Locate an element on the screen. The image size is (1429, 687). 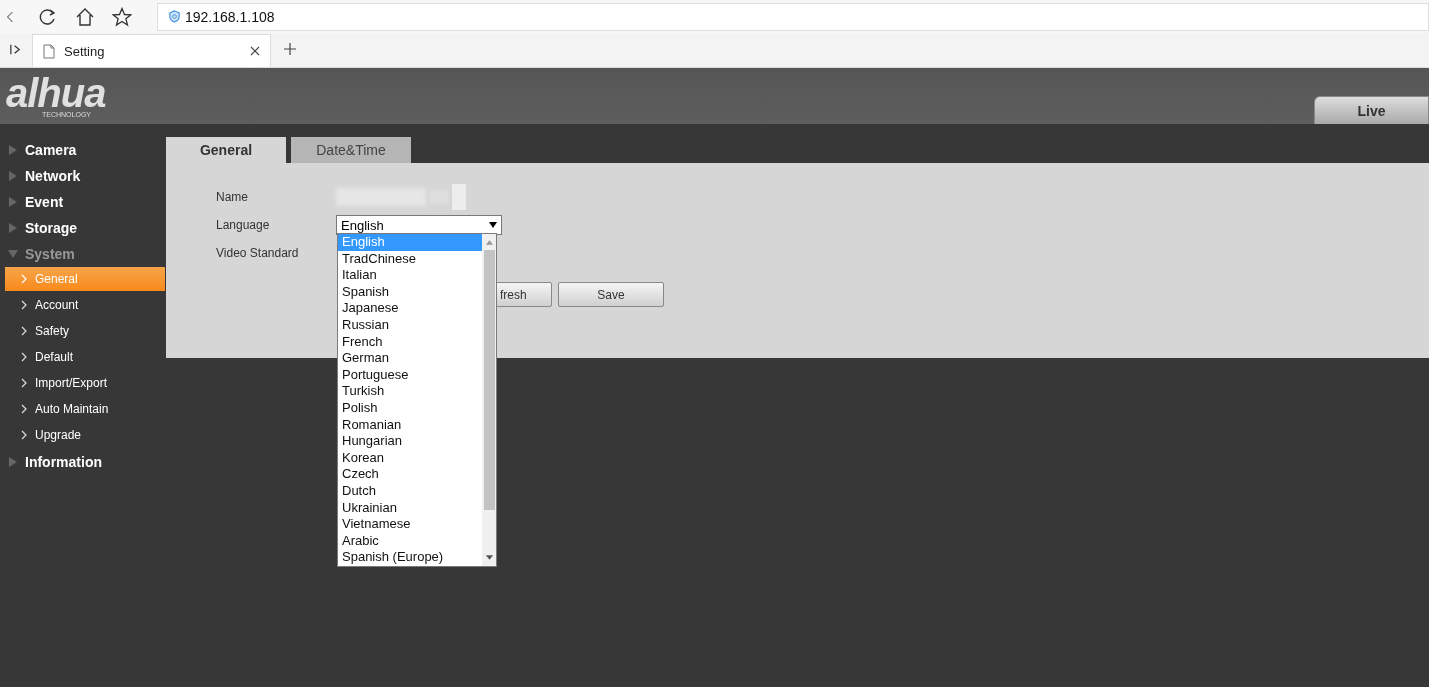
tab: Date&Time is located at coordinates (351, 150).